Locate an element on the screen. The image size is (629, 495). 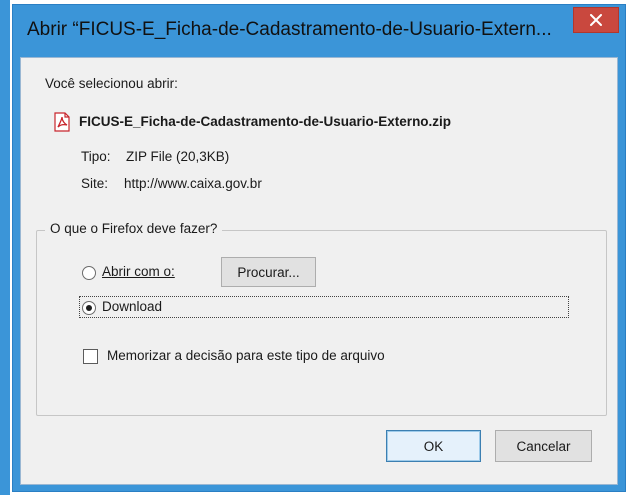
close-button is located at coordinates (596, 20).